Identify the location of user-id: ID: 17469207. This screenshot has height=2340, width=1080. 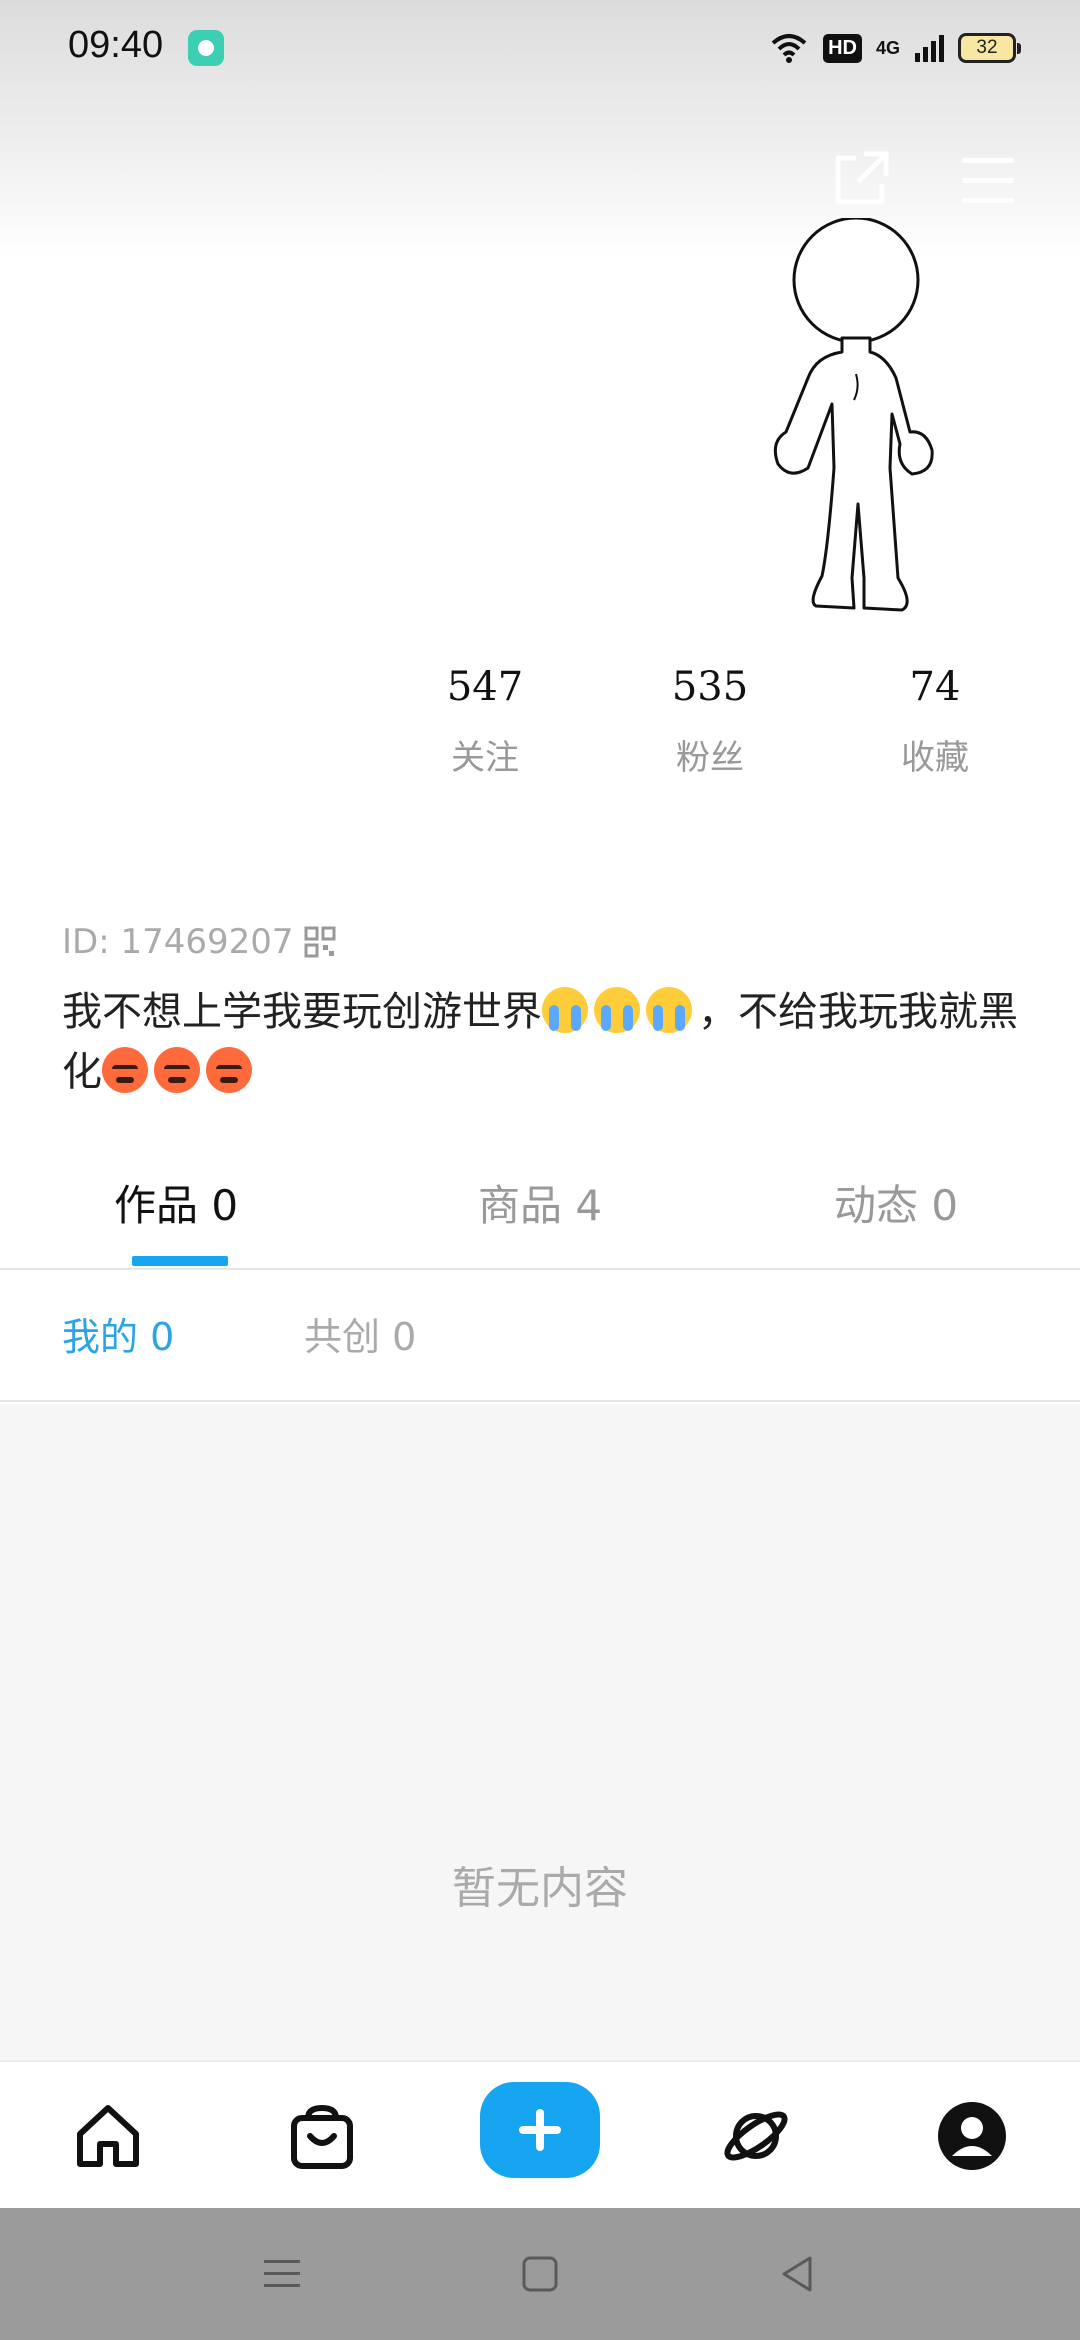
(199, 942).